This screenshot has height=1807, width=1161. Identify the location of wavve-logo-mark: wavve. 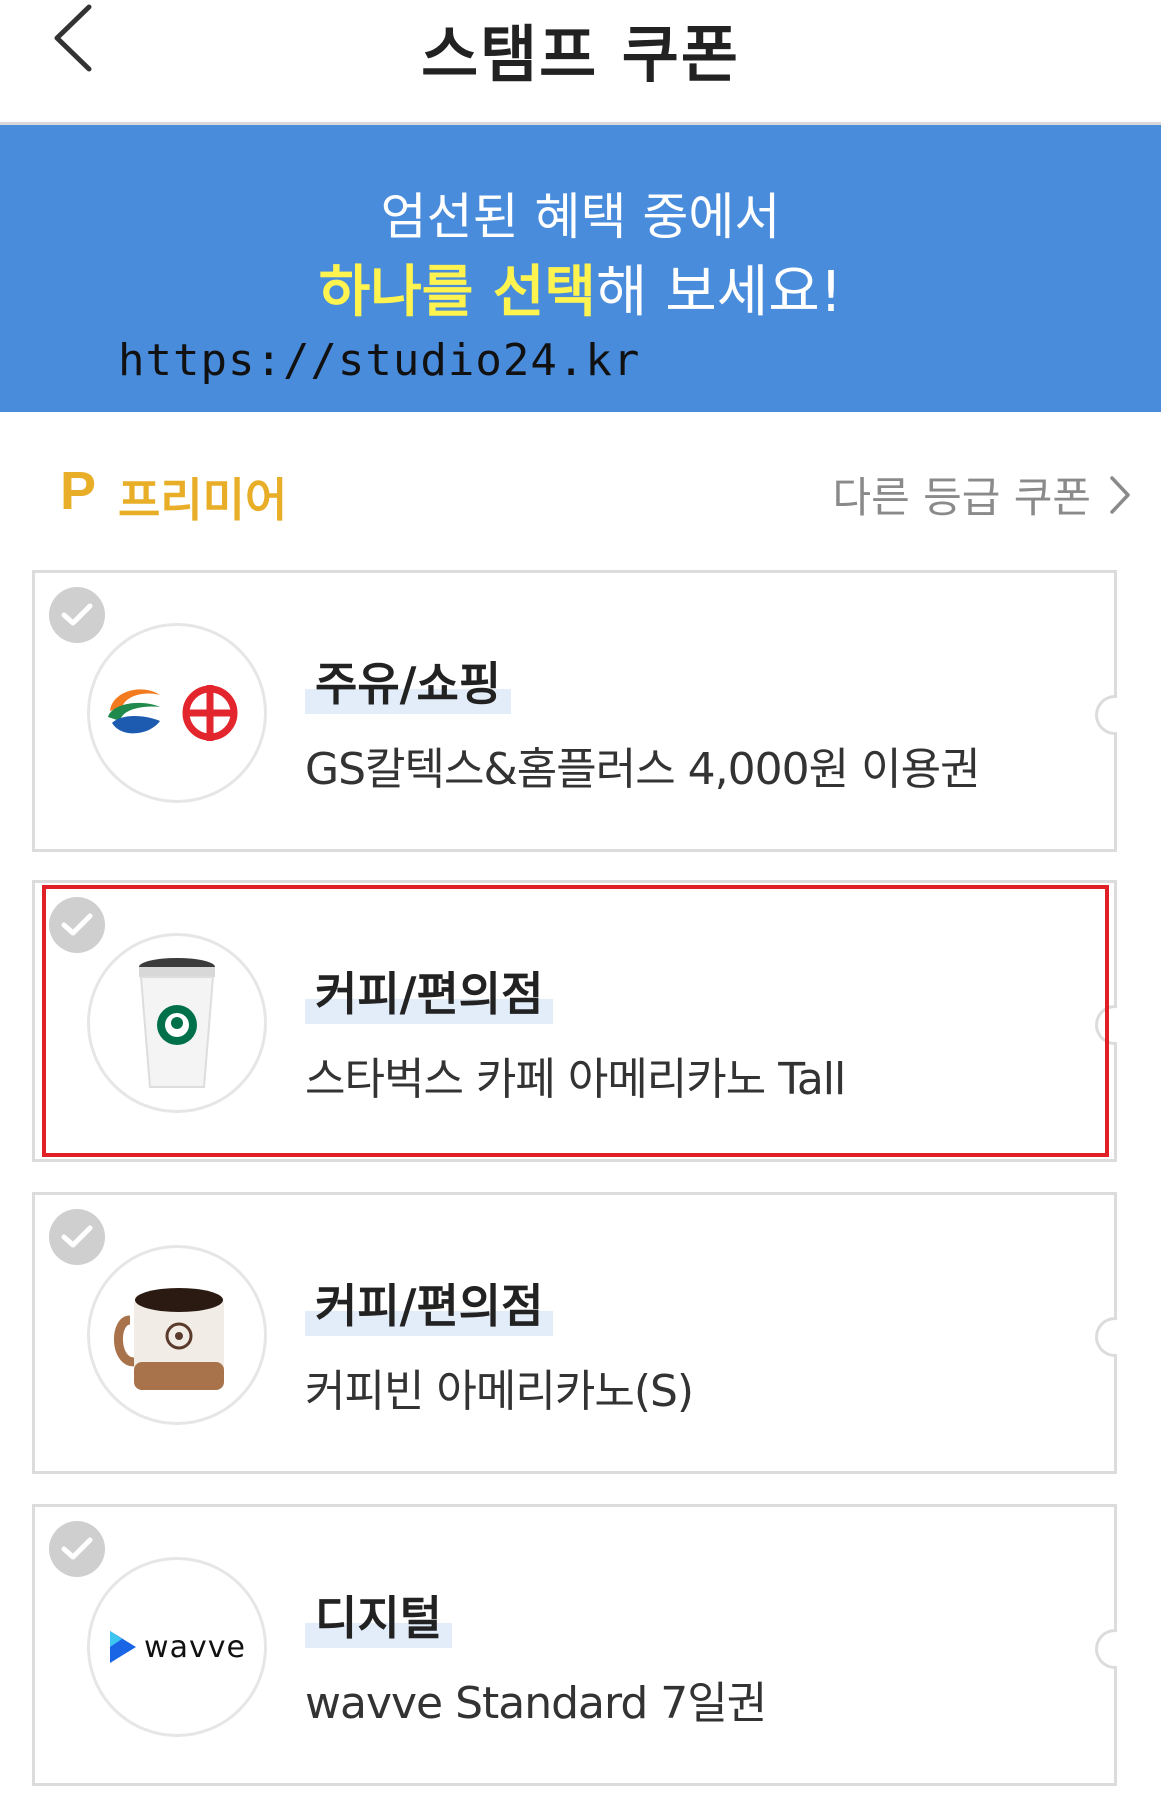
(177, 1647).